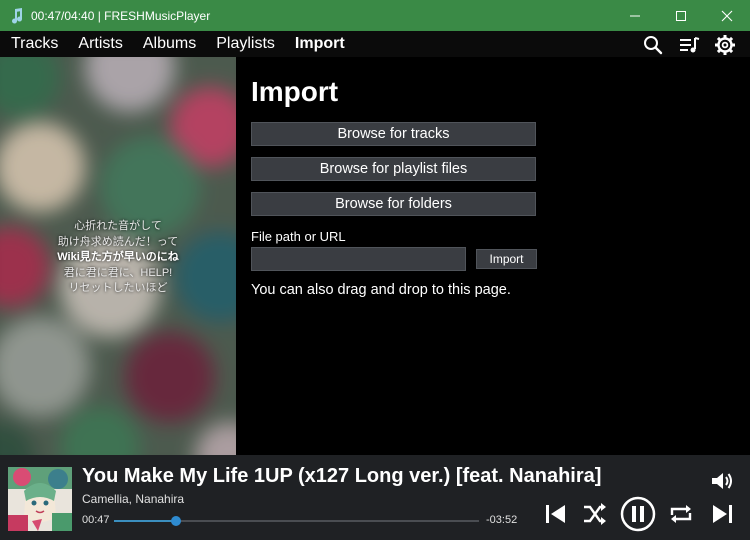 The image size is (750, 540). I want to click on window-title: 00:47/04:40 | FRESHMusicPlayer, so click(121, 15).